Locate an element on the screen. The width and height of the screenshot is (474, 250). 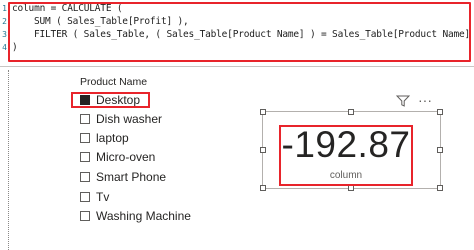
slicer-item-micro-oven: Micro-oven is located at coordinates (117, 157).